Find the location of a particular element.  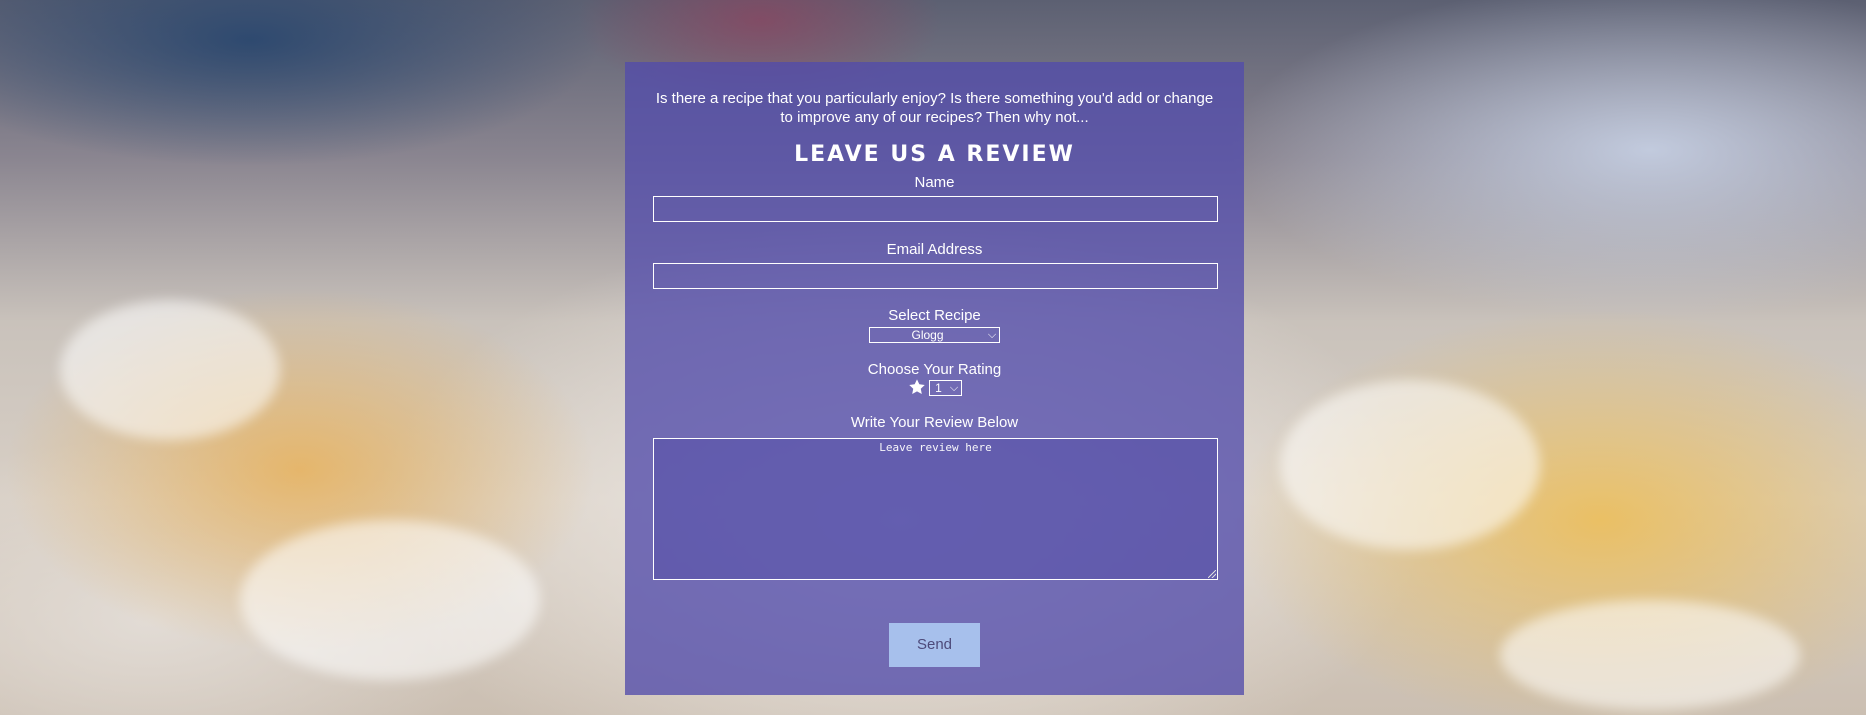

rating-select-value: 1 is located at coordinates (938, 388).